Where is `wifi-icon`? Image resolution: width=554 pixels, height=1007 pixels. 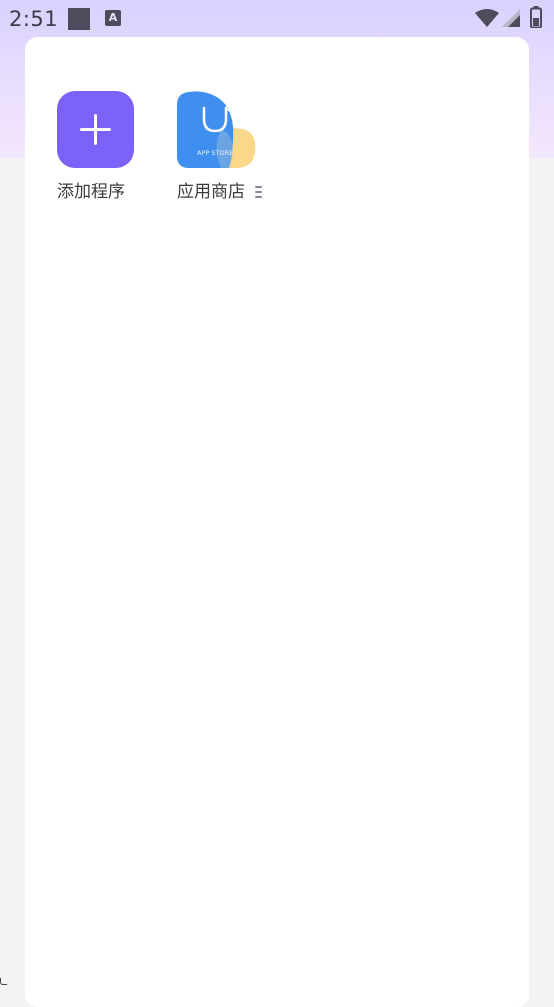 wifi-icon is located at coordinates (487, 18).